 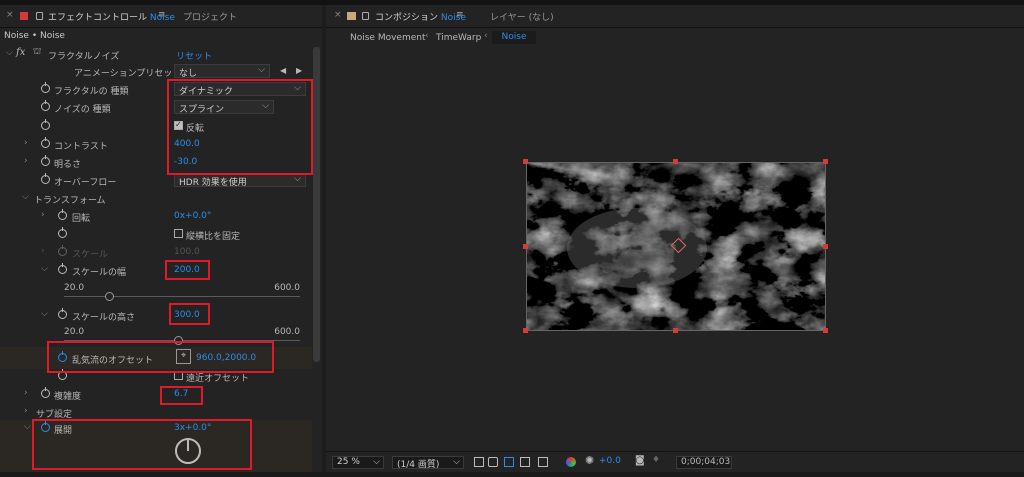 What do you see at coordinates (128, 74) in the screenshot?
I see `preset-label: アニメーションプリセット` at bounding box center [128, 74].